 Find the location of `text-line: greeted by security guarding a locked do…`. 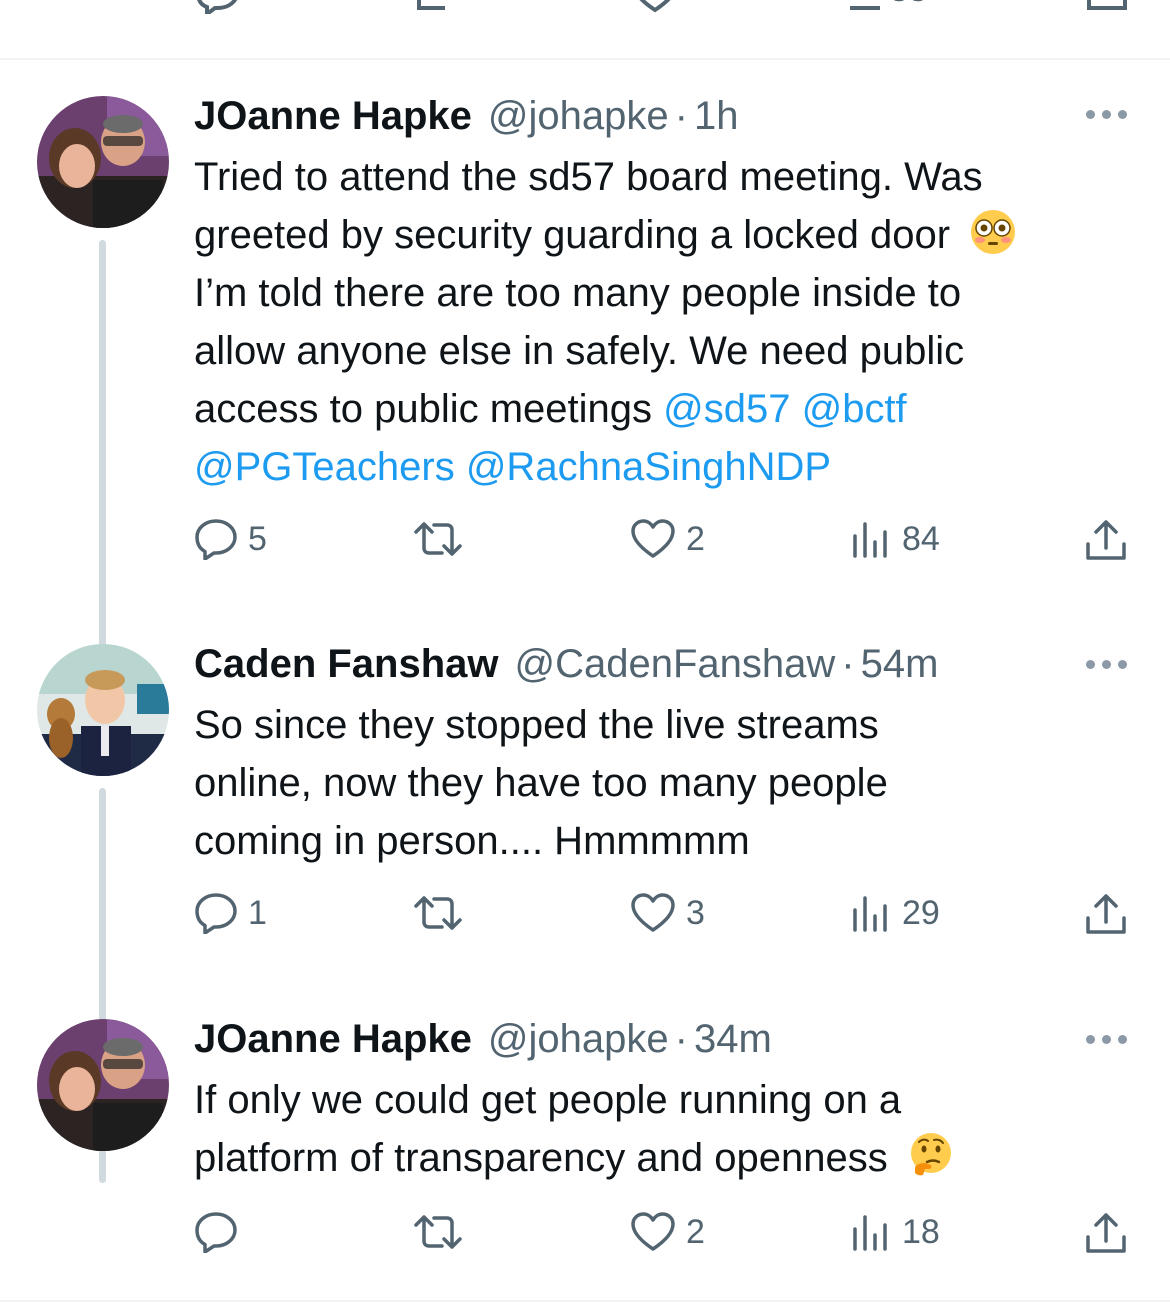

text-line: greeted by security guarding a locked do… is located at coordinates (664, 235).